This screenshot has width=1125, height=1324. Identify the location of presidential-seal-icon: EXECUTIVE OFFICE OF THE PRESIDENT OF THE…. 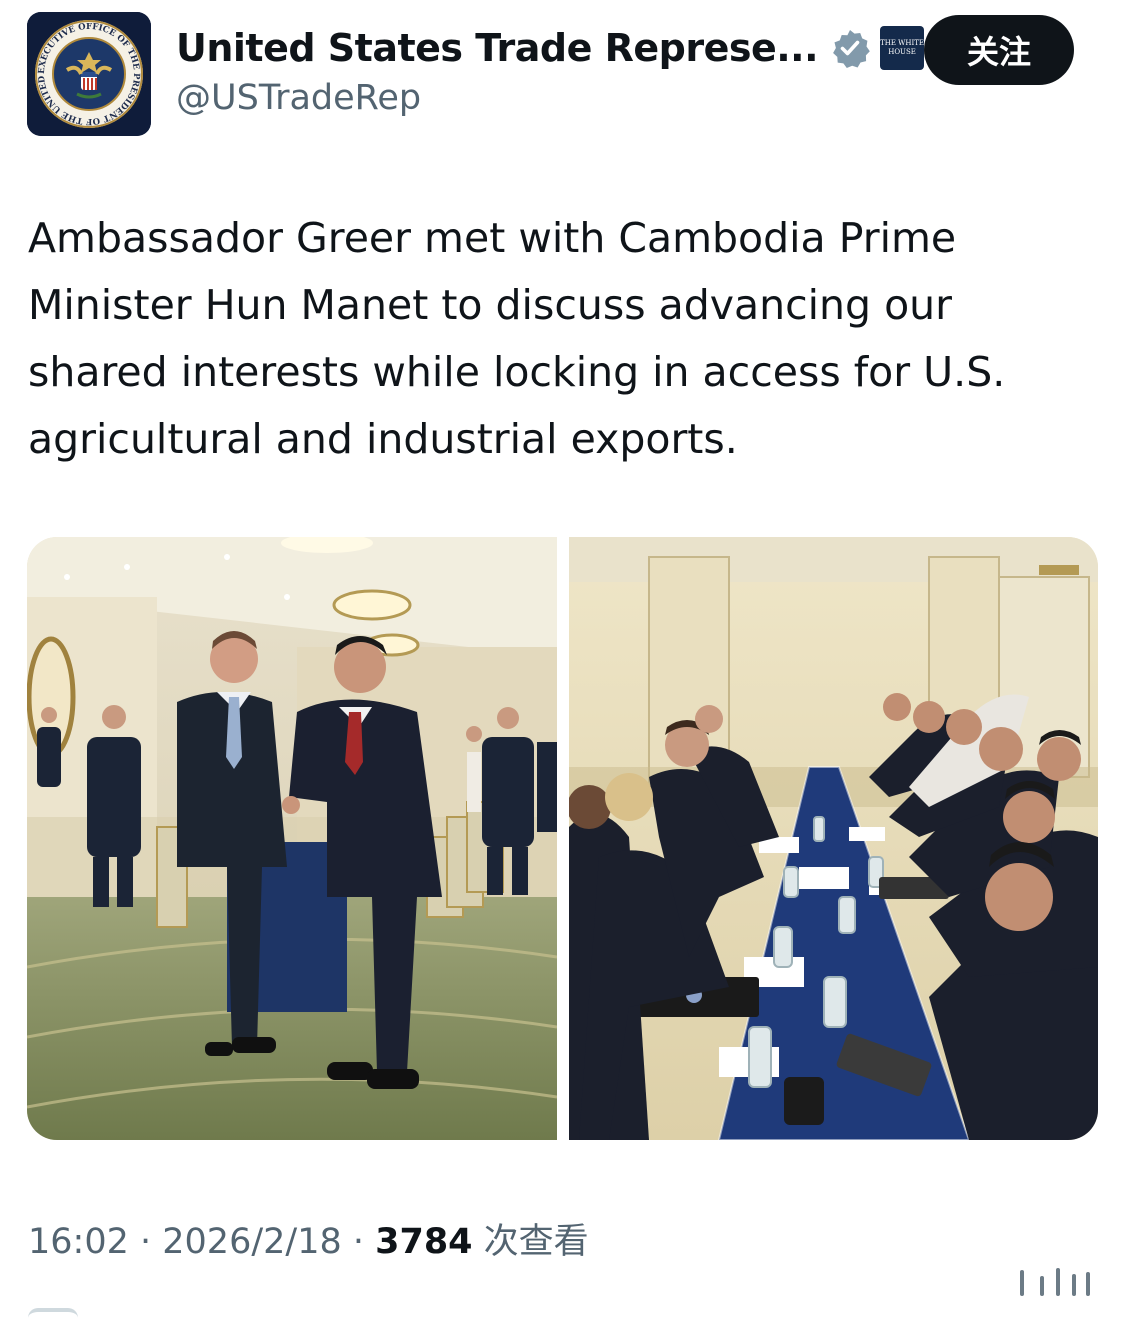
(89, 74).